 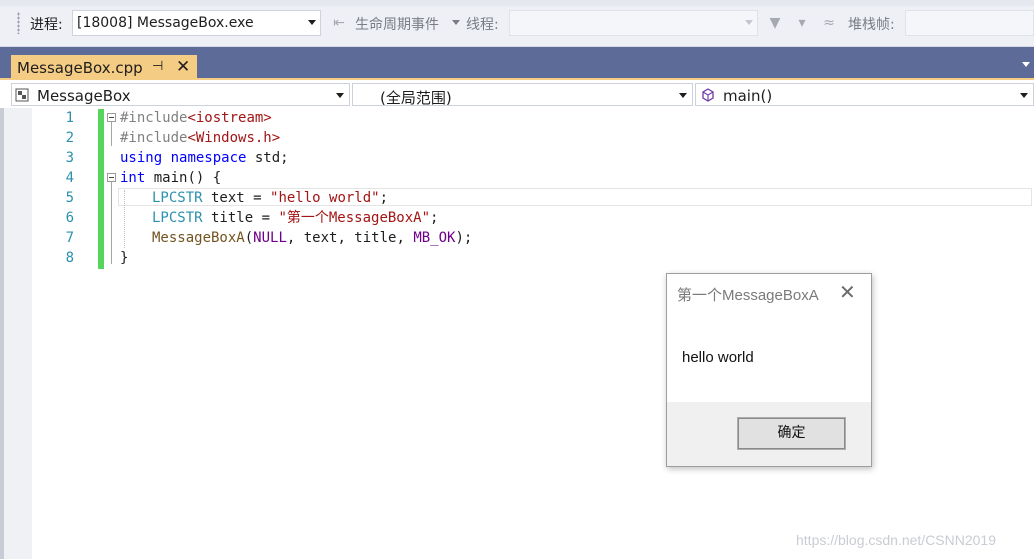 I want to click on code-line-6: LPCSTR title = "第一个MessageBoxA";, so click(x=295, y=218).